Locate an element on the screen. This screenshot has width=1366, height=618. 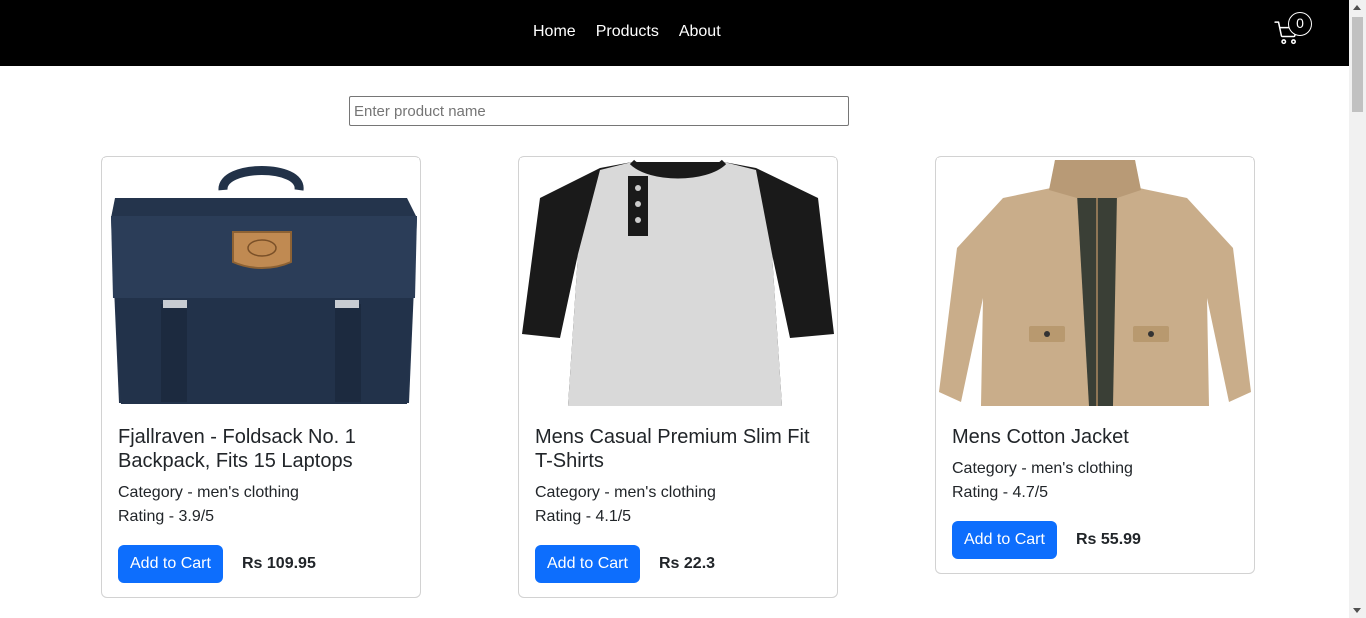
product-title: Mens Casual Premium Slim Fit T-Shirts is located at coordinates (672, 449).